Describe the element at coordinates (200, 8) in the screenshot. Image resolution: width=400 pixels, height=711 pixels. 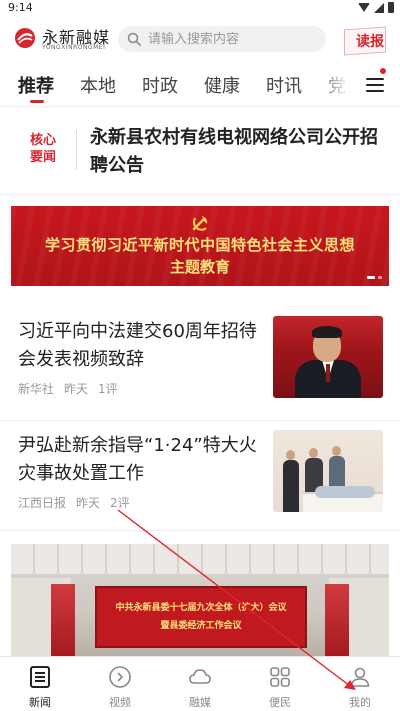
I see `status-bar: 9:14` at that location.